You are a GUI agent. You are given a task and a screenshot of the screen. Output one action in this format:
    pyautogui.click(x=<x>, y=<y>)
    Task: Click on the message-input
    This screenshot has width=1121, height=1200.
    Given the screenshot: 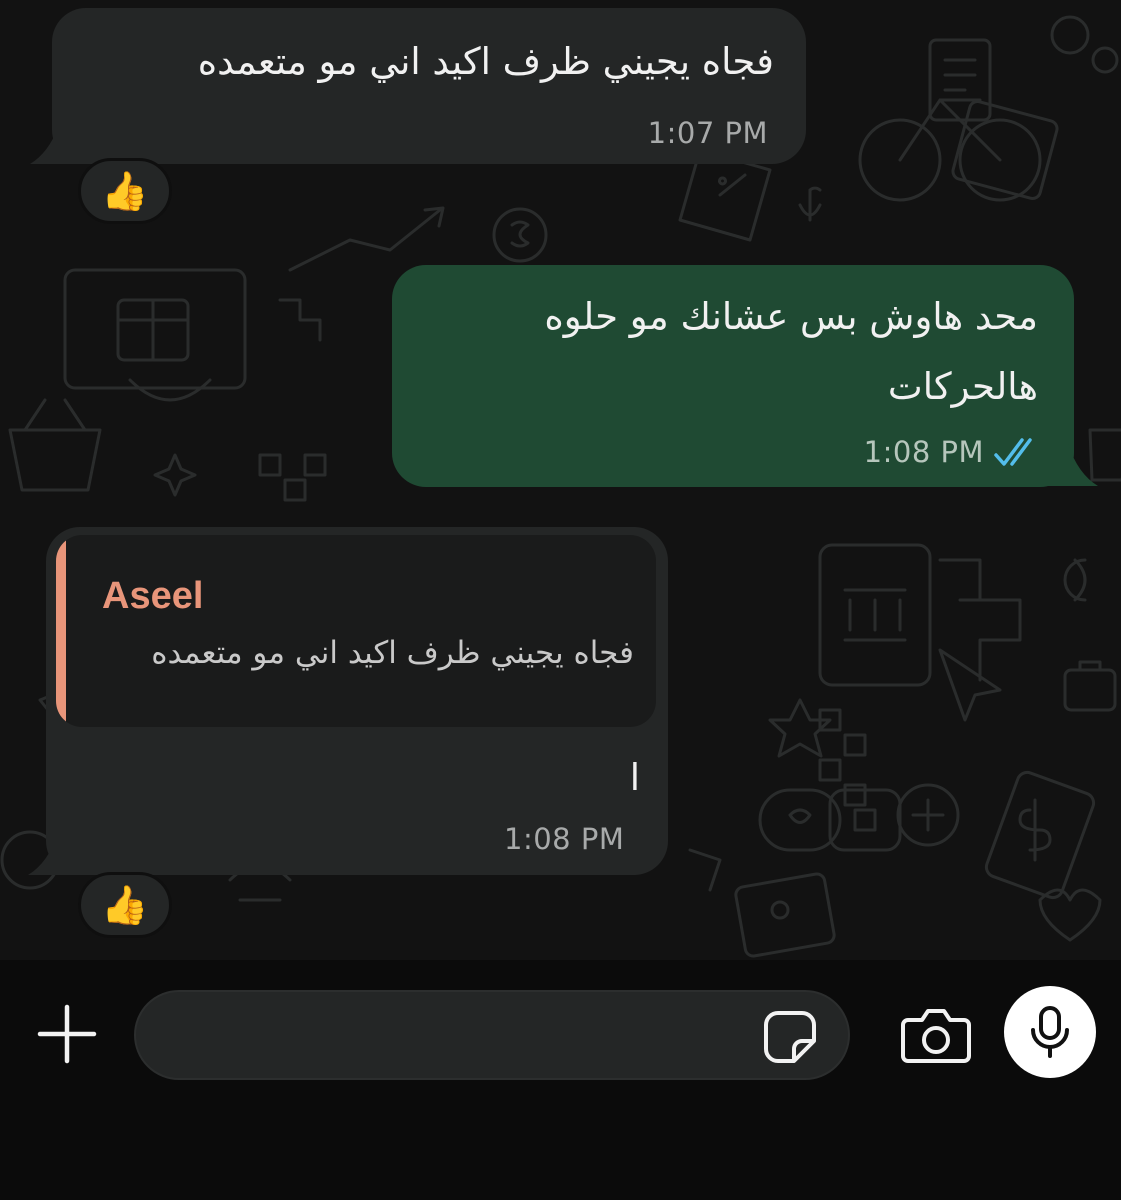 What is the action you would take?
    pyautogui.click(x=492, y=1035)
    